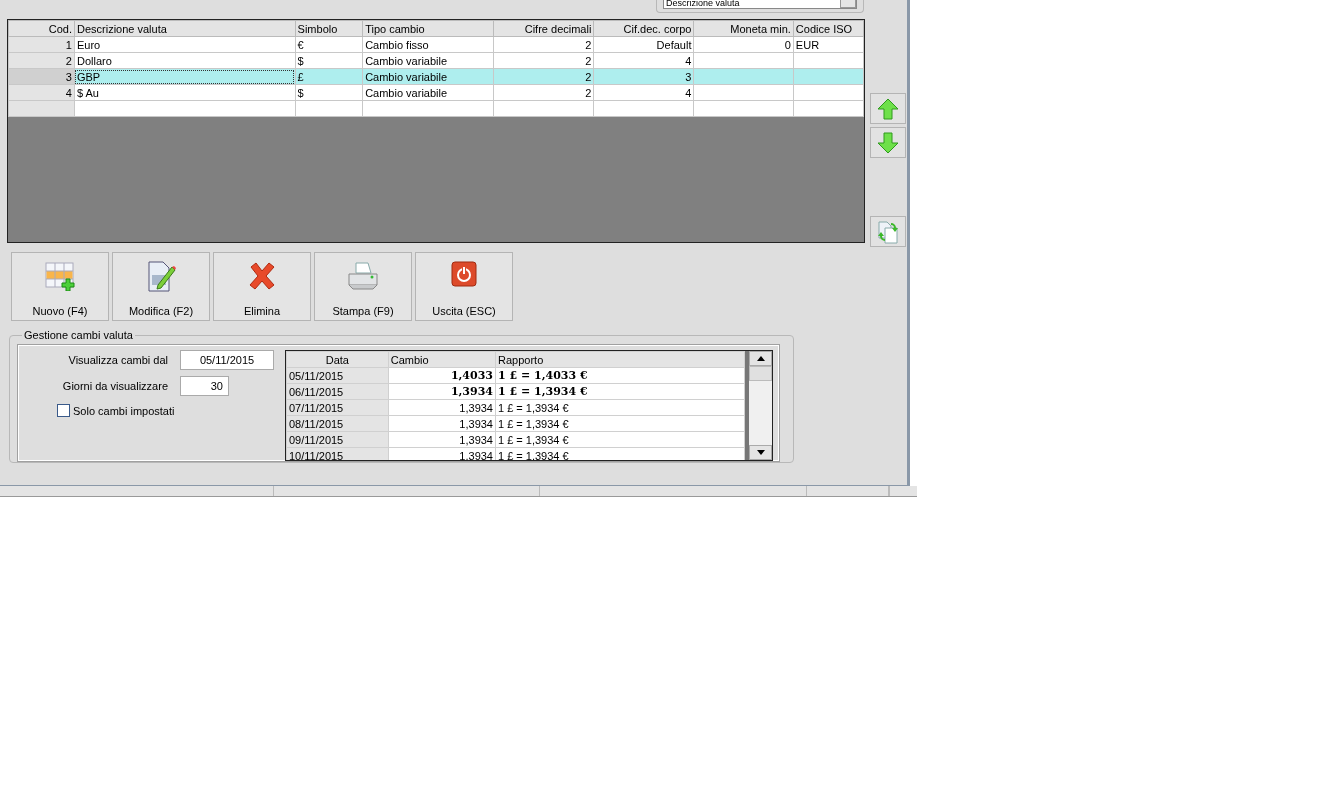  Describe the element at coordinates (204, 386) in the screenshot. I see `days-field: 30` at that location.